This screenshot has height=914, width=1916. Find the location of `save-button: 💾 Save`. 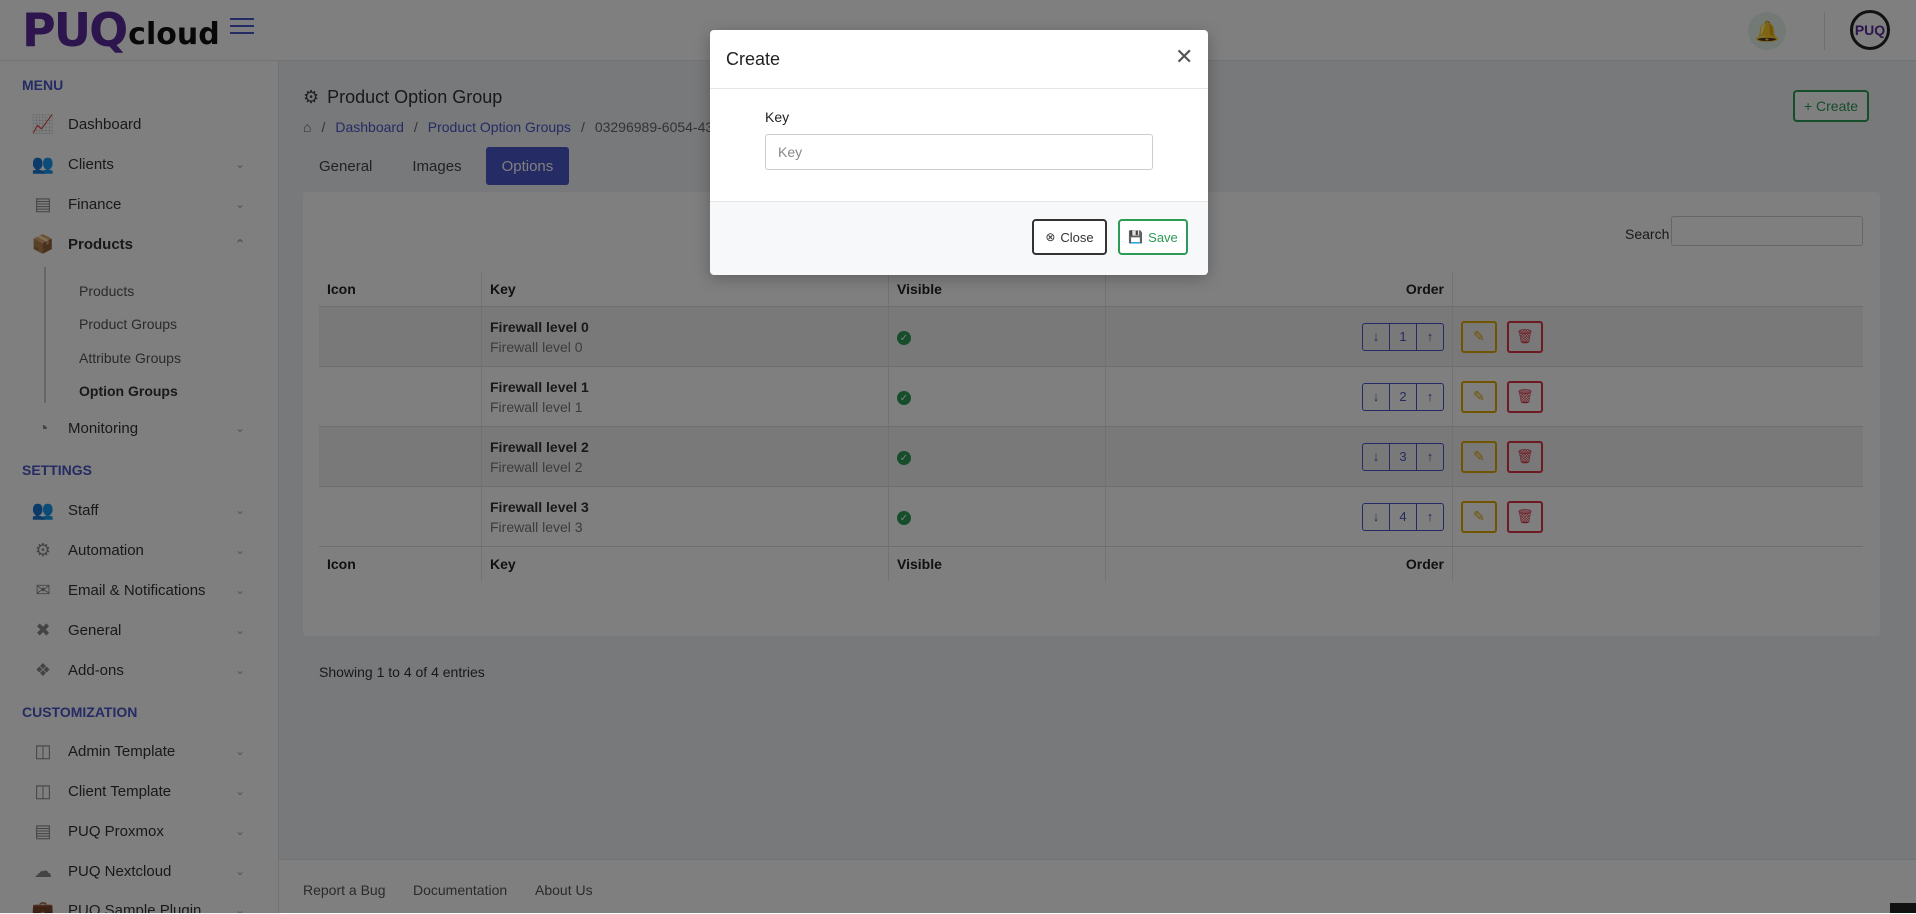

save-button: 💾 Save is located at coordinates (1153, 237).